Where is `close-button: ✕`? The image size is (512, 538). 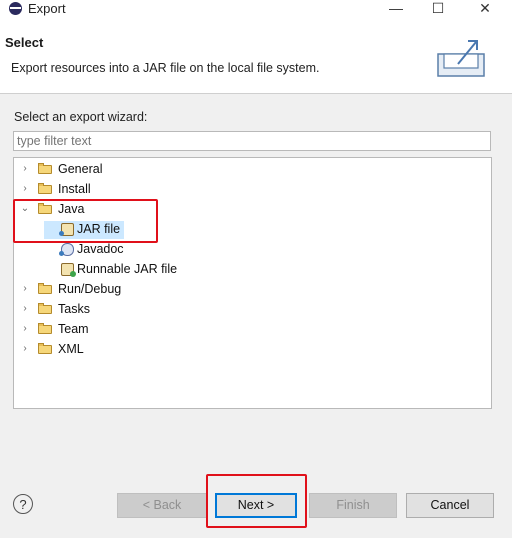
close-button: ✕ is located at coordinates (485, 9).